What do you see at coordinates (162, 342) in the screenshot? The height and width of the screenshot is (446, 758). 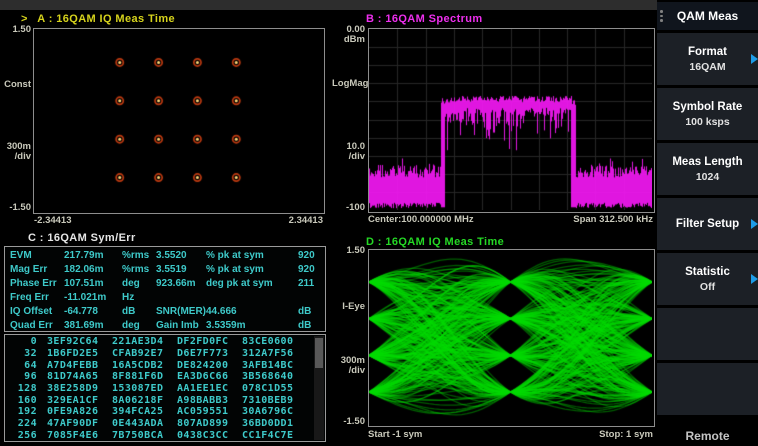 I see `hex-row: 0 3EF92C64 221AE3D4 DF2FD0FC 83CE0600` at bounding box center [162, 342].